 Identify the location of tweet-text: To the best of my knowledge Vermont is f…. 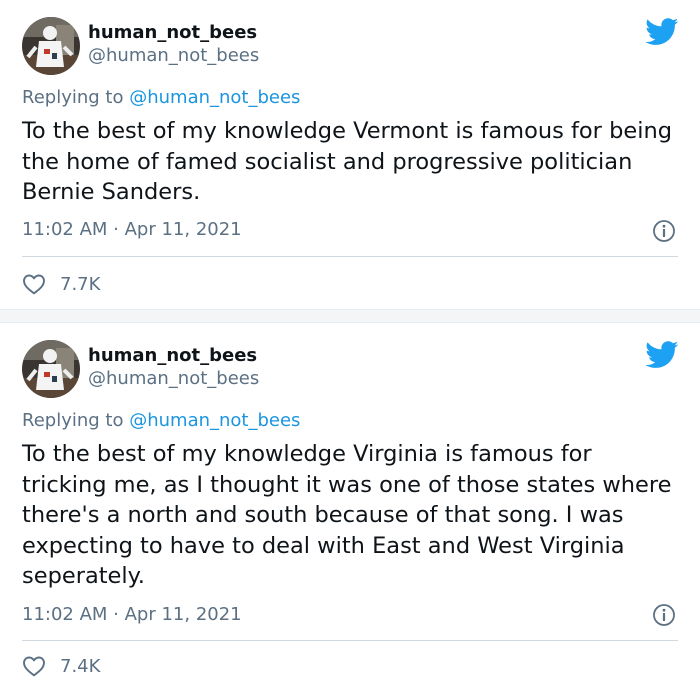
(347, 161).